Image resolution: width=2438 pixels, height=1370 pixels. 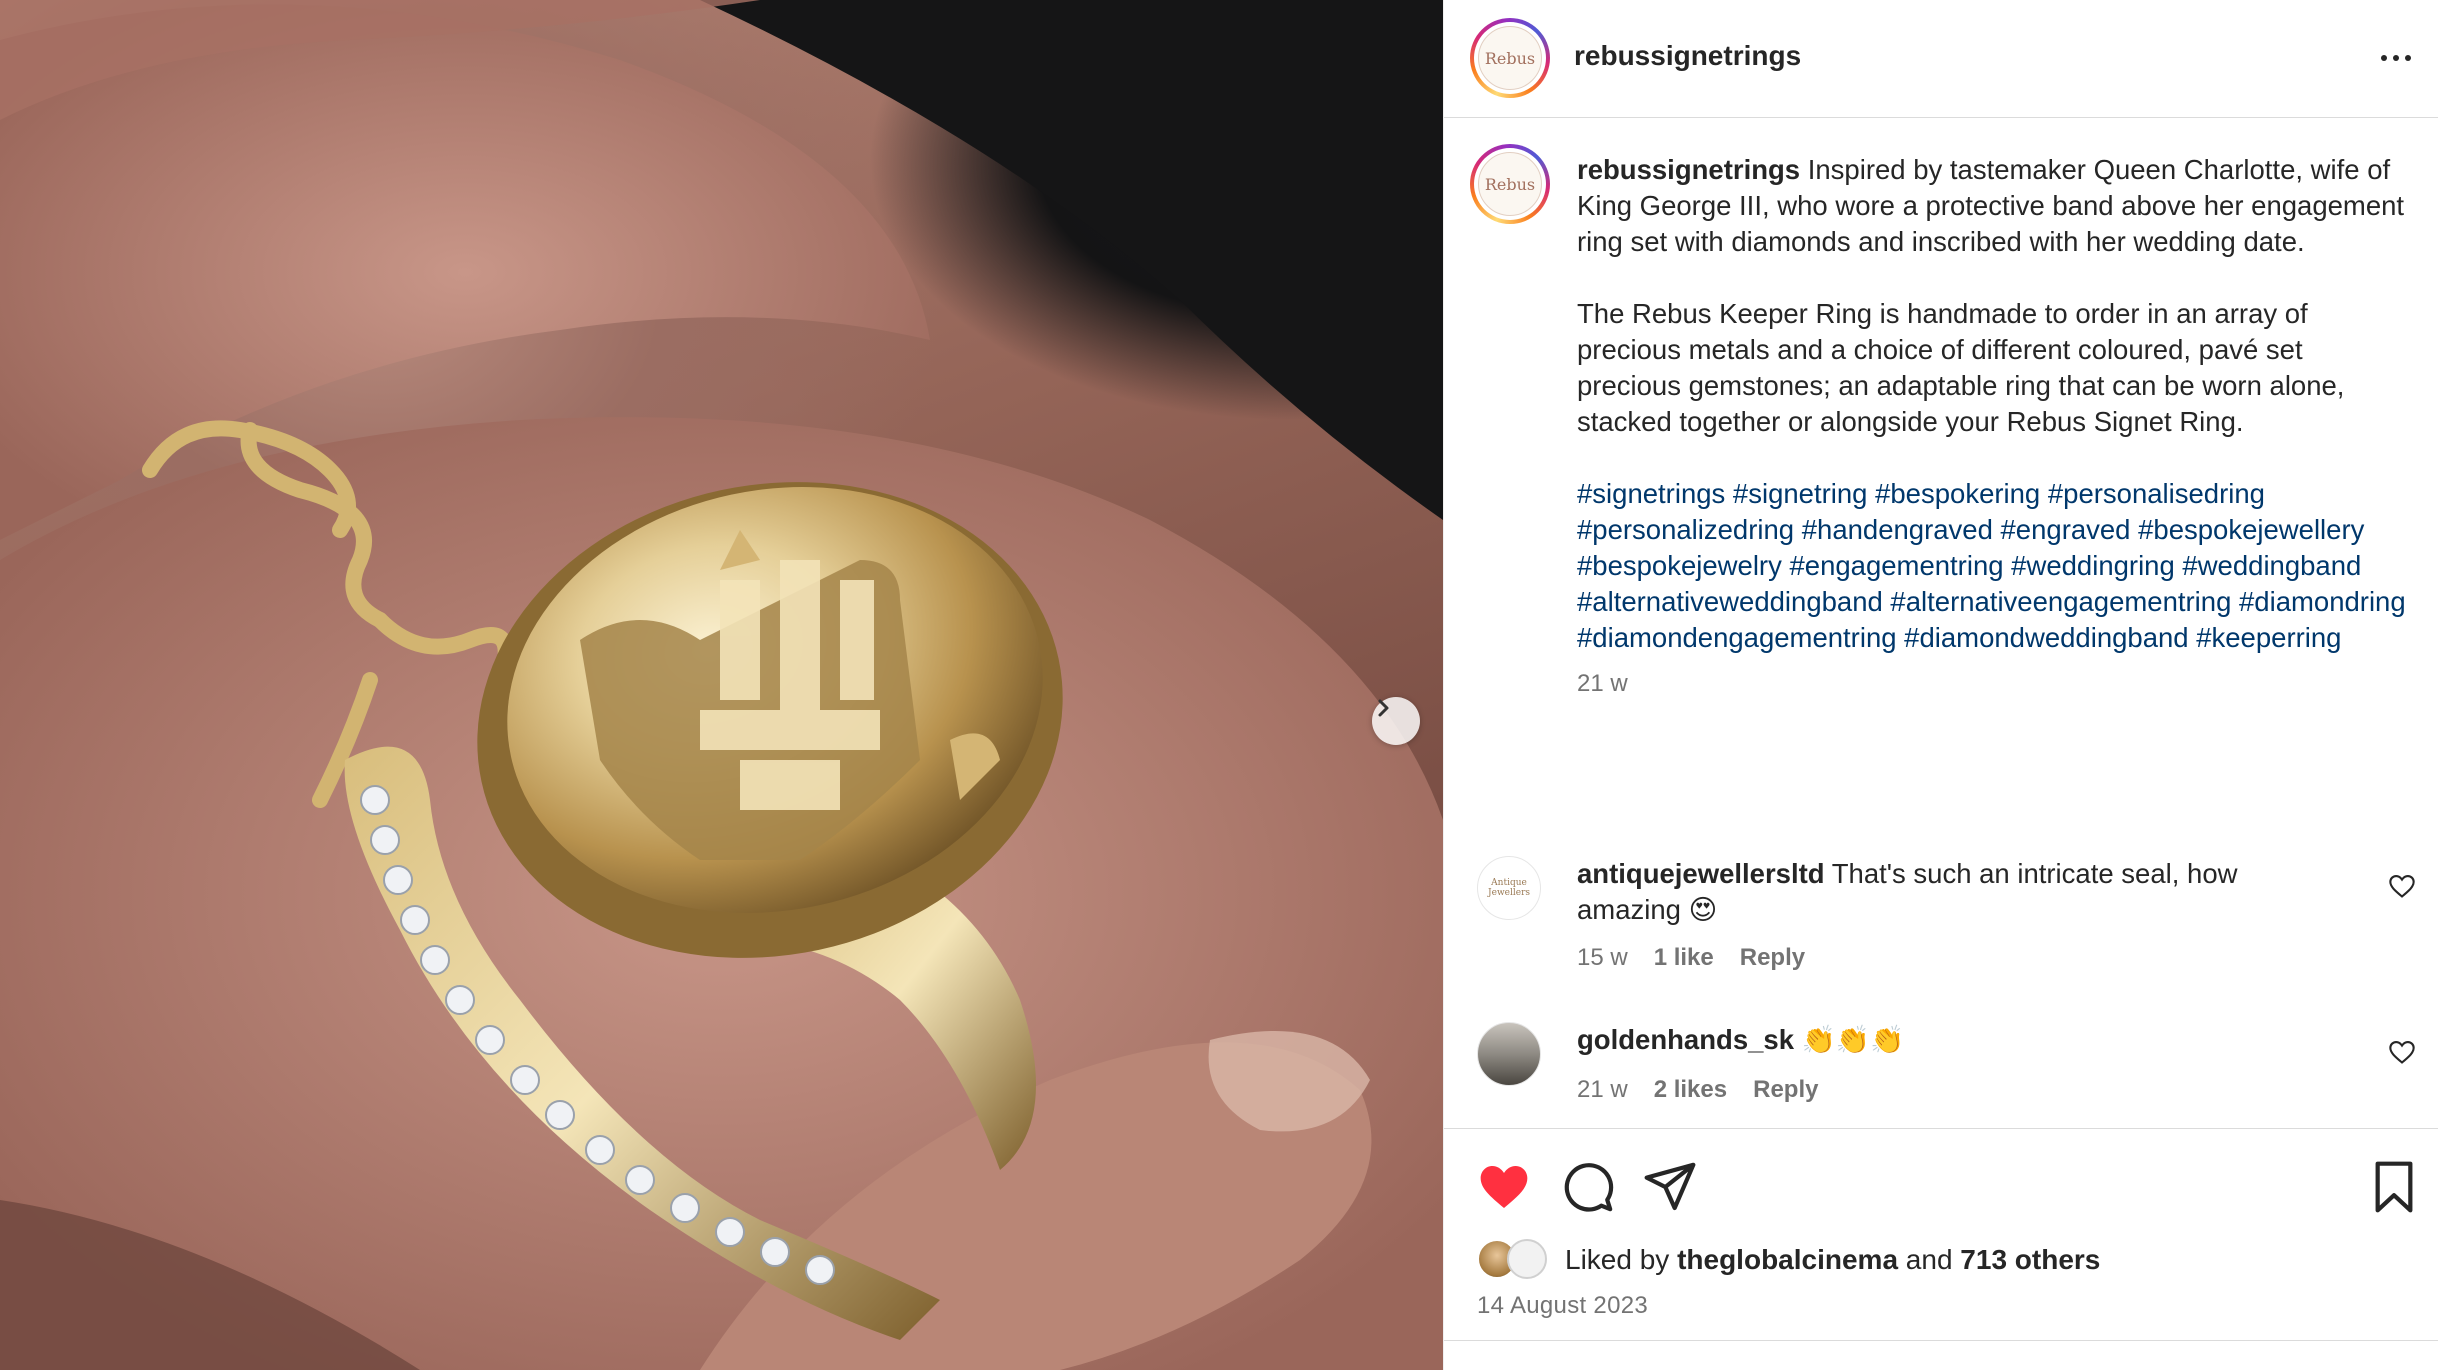 What do you see at coordinates (1602, 683) in the screenshot?
I see `caption-timestamp: 21 w` at bounding box center [1602, 683].